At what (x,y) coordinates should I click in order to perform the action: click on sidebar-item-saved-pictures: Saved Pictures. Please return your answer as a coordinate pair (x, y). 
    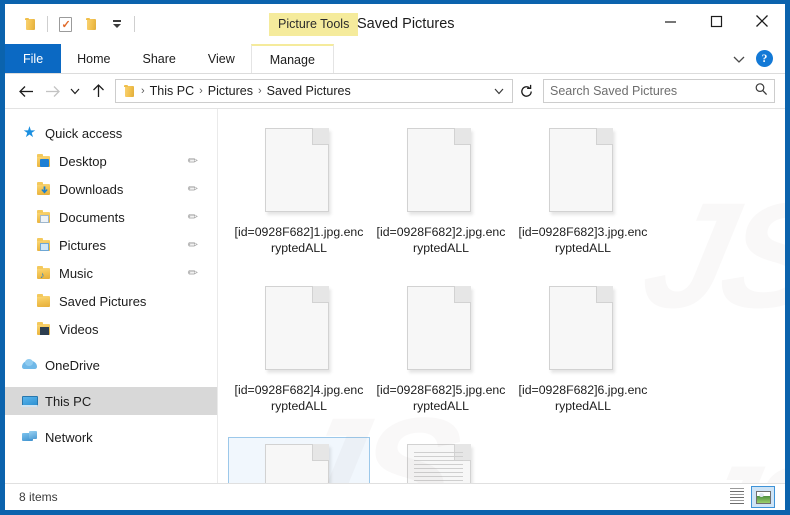
    Looking at the image, I should click on (111, 301).